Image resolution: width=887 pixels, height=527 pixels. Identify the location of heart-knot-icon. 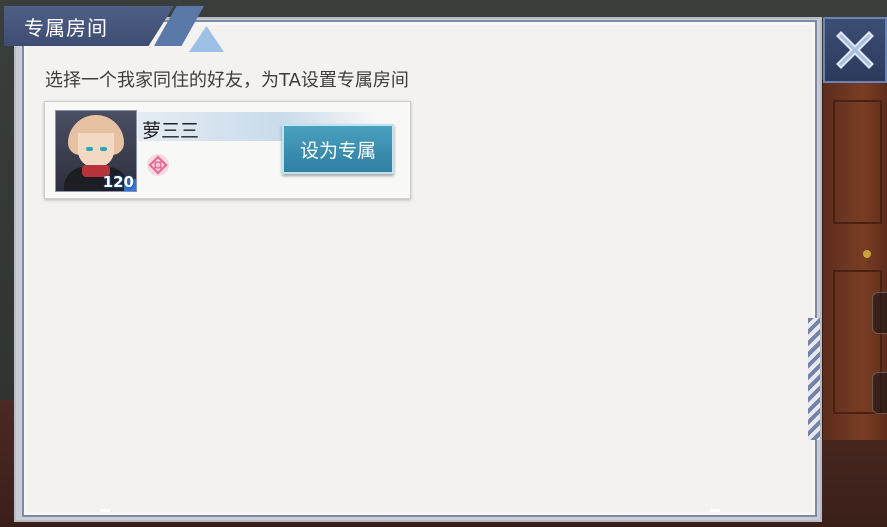
(158, 165).